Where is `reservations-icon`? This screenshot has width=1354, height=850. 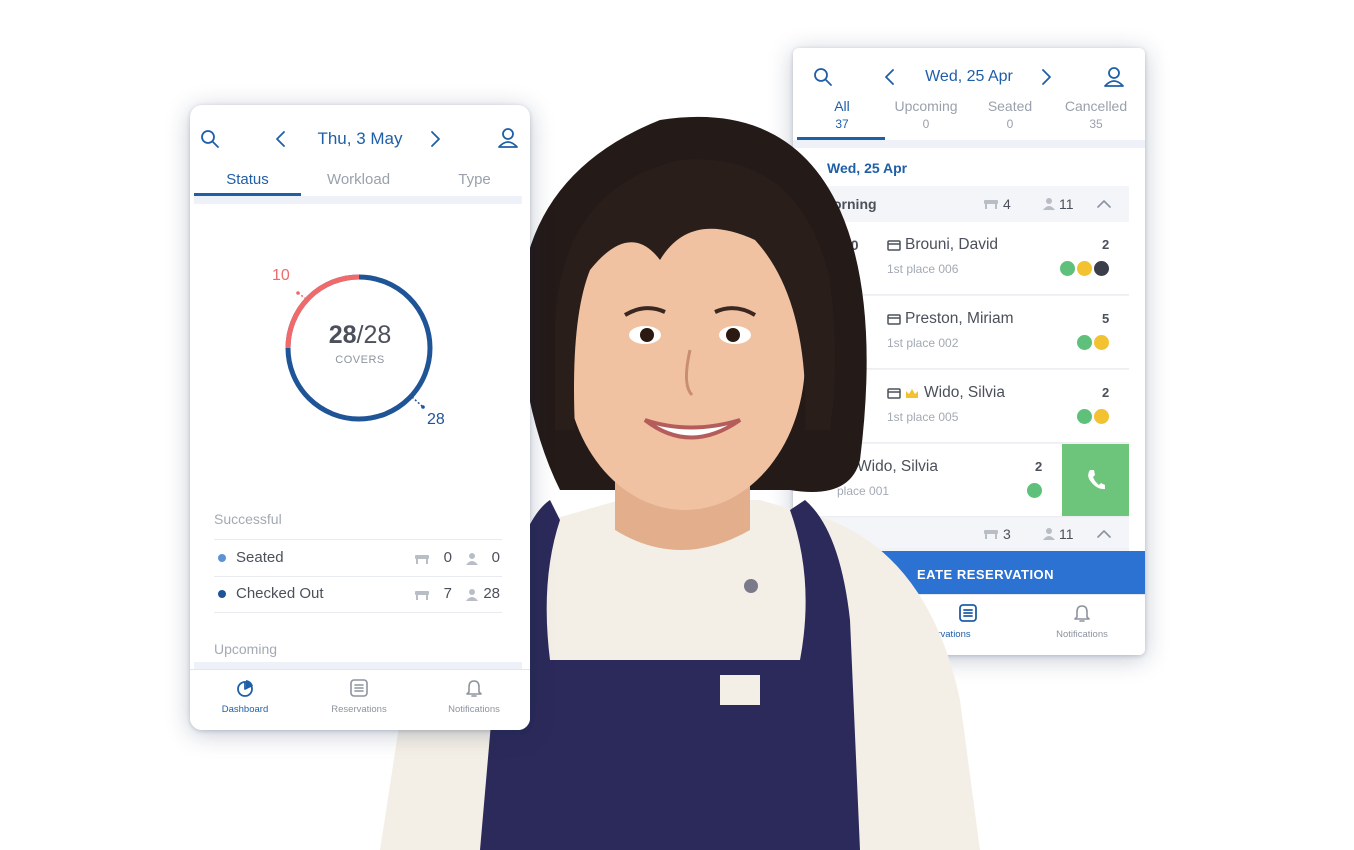
reservations-icon is located at coordinates (359, 688).